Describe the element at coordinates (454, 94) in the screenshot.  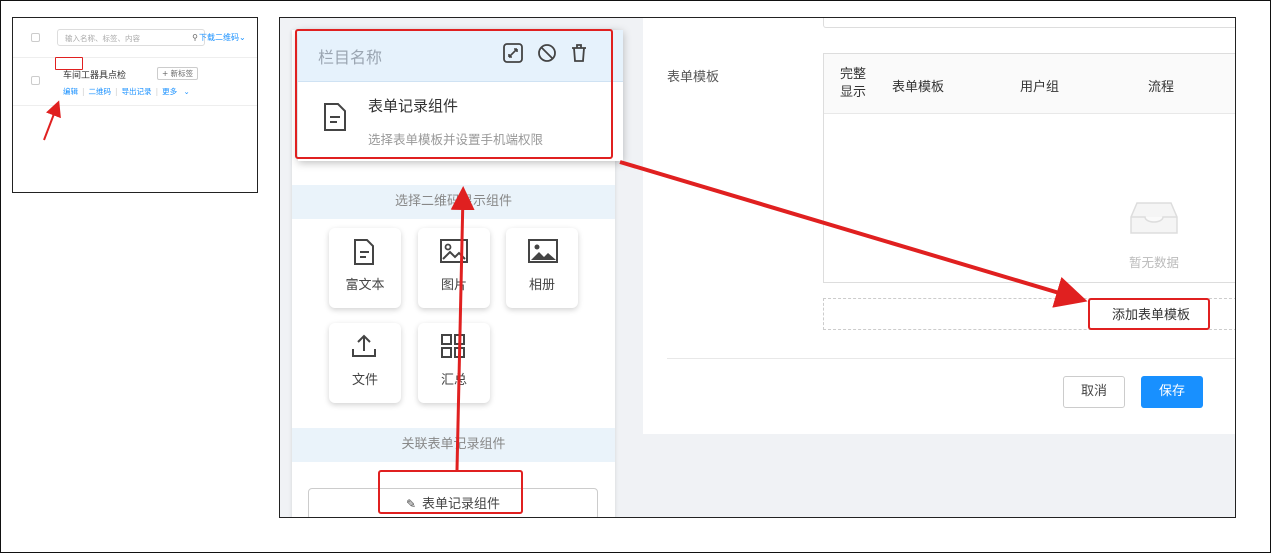
I see `card-highlight-box` at that location.